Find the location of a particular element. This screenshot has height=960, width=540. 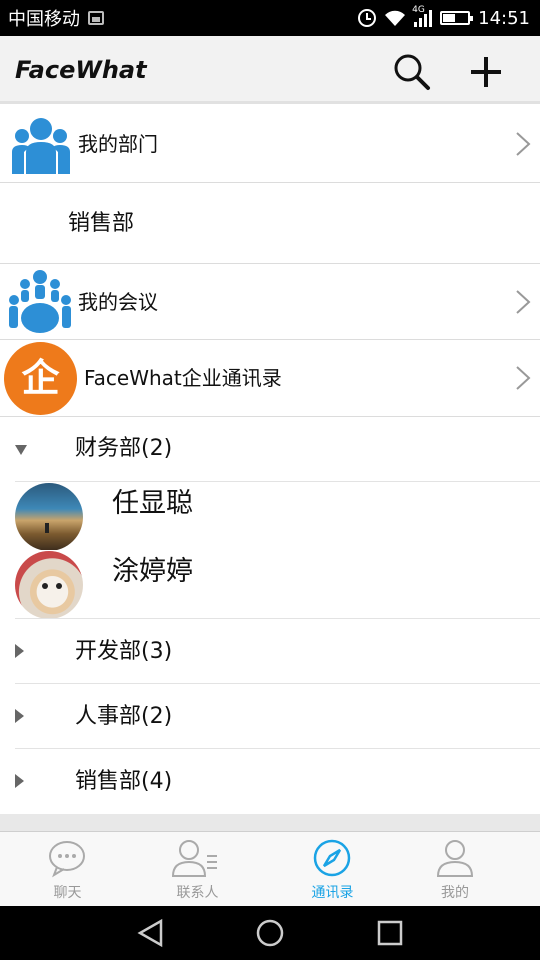

battery-icon is located at coordinates (457, 18).